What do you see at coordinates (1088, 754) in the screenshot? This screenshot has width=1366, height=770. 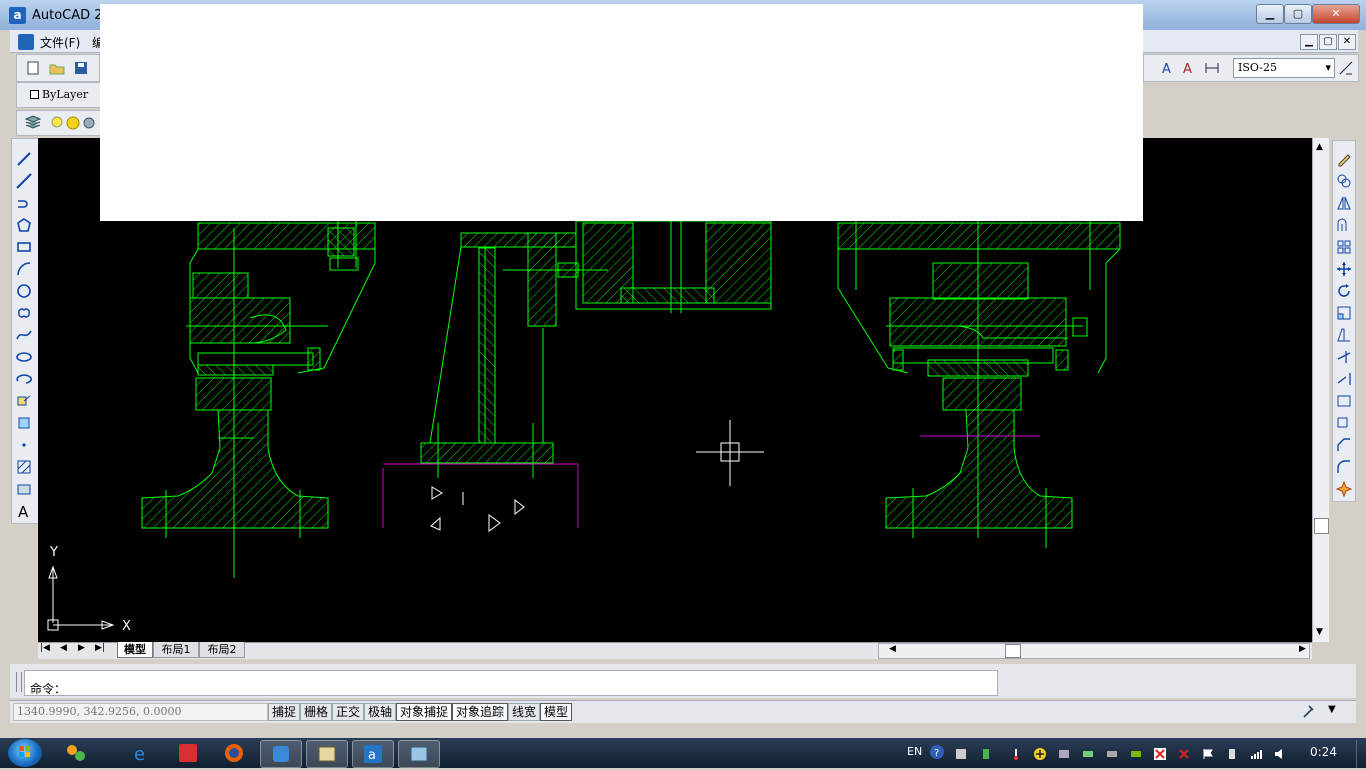 I see `network-device-icon` at bounding box center [1088, 754].